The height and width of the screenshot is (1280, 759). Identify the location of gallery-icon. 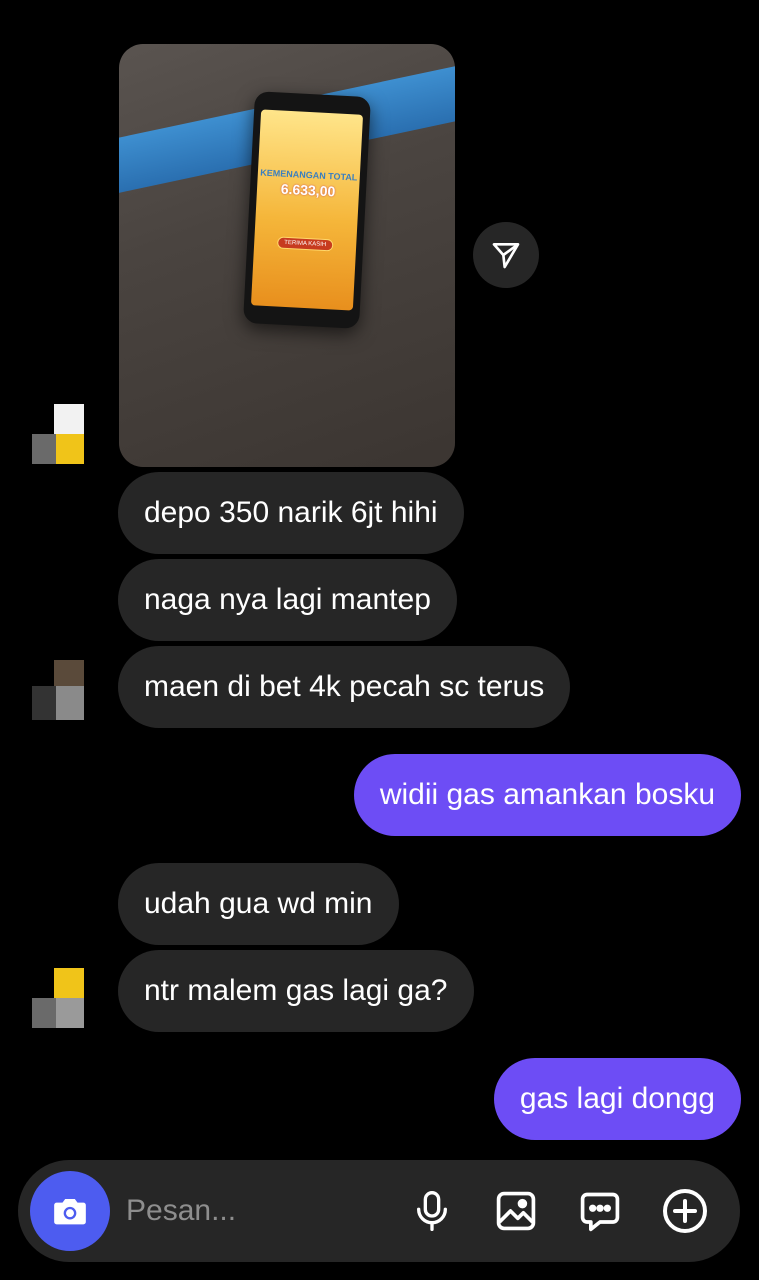
(516, 1211).